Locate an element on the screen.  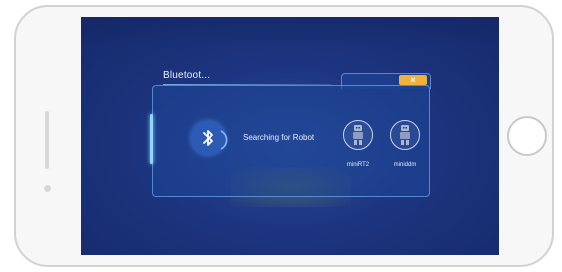
robot-name: miniddm is located at coordinates (405, 165).